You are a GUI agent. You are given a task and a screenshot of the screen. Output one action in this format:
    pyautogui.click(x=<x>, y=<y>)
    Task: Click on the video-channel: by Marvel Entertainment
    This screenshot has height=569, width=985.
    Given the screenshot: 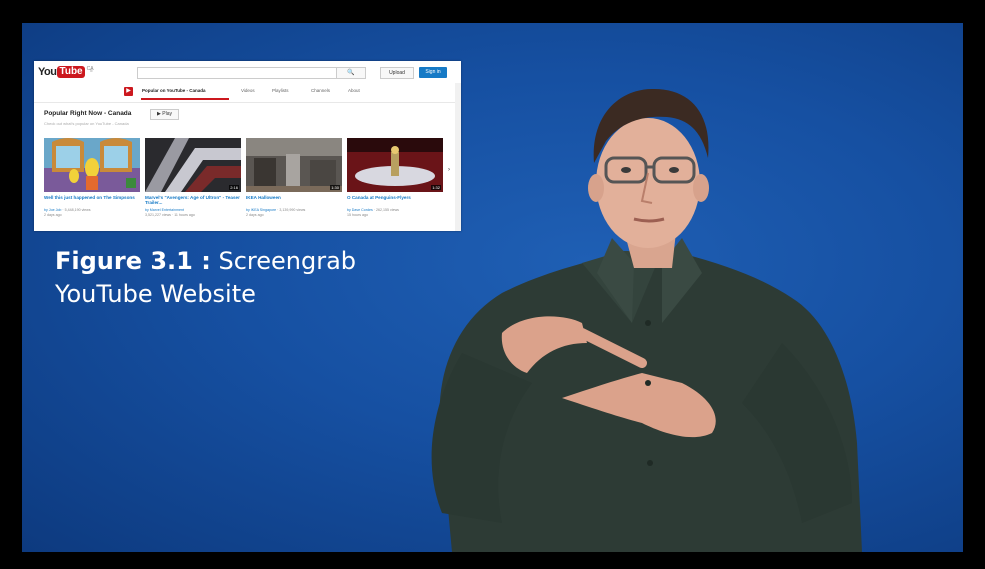 What is the action you would take?
    pyautogui.click(x=164, y=210)
    